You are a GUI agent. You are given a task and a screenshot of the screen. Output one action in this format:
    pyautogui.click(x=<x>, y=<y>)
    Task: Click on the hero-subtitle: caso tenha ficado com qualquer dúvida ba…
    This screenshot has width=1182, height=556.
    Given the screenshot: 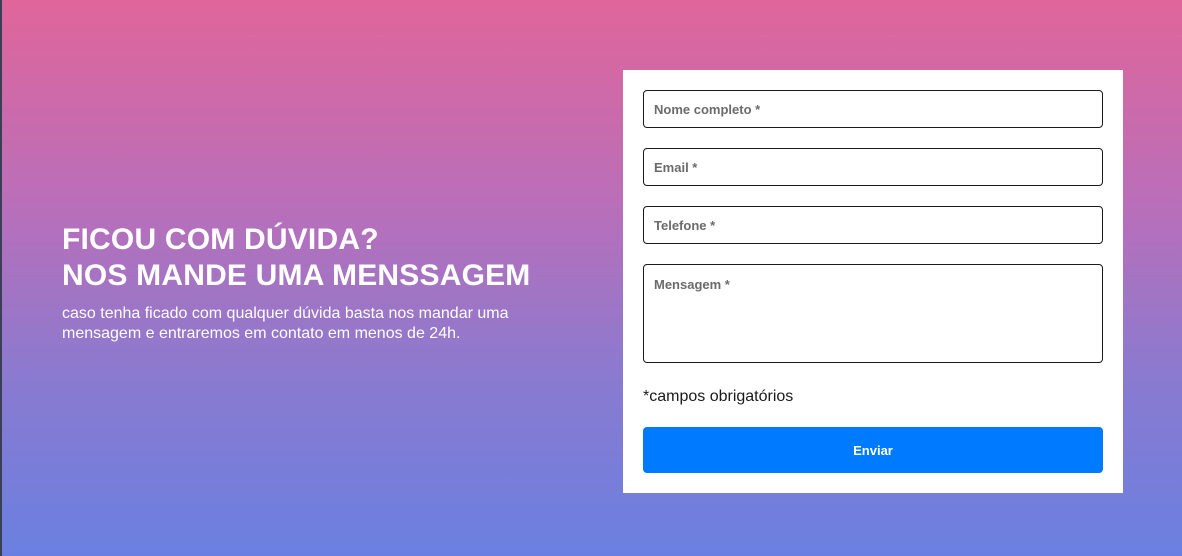 What is the action you would take?
    pyautogui.click(x=285, y=323)
    